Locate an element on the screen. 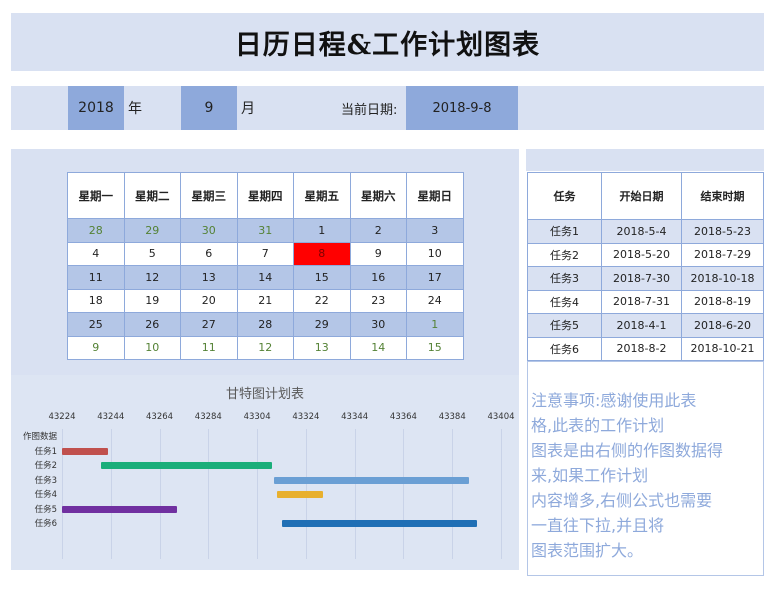 Image resolution: width=780 pixels, height=591 pixels. calendar-day: 9 is located at coordinates (378, 253).